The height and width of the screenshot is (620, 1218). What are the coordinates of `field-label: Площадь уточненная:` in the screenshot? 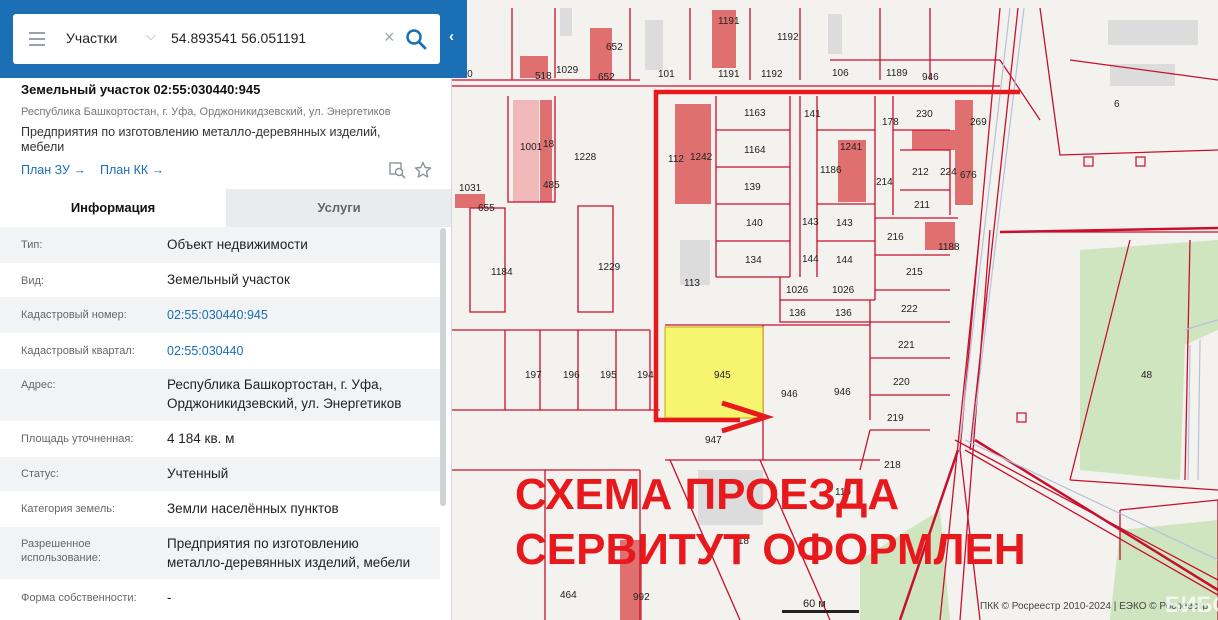 It's located at (77, 439).